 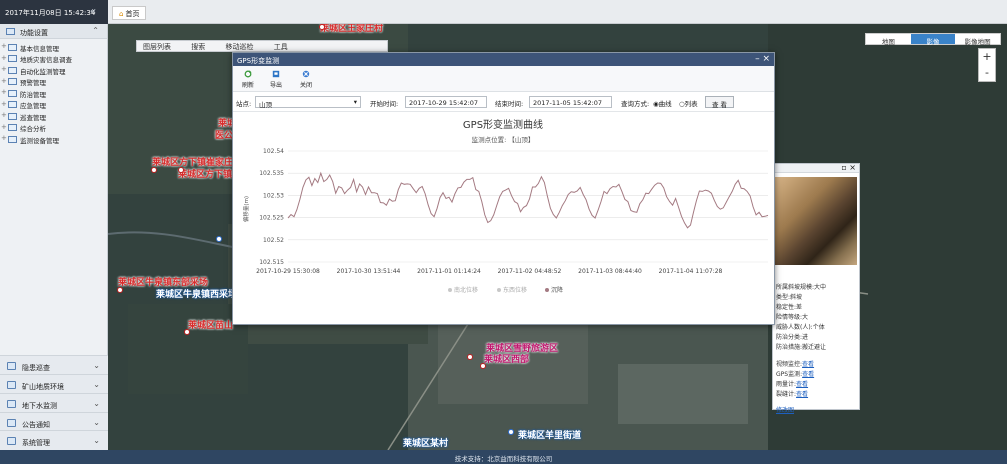 I want to click on datetime-text: 2017年11月08日 15:42:34, so click(x=50, y=13).